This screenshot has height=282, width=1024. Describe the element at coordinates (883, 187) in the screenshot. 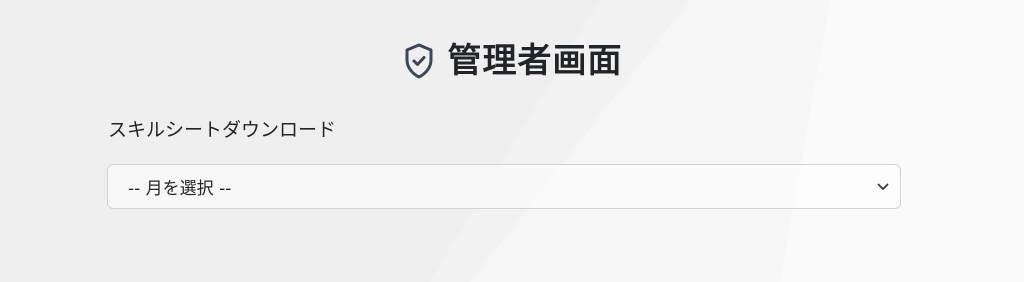

I see `chevron-down-icon` at that location.